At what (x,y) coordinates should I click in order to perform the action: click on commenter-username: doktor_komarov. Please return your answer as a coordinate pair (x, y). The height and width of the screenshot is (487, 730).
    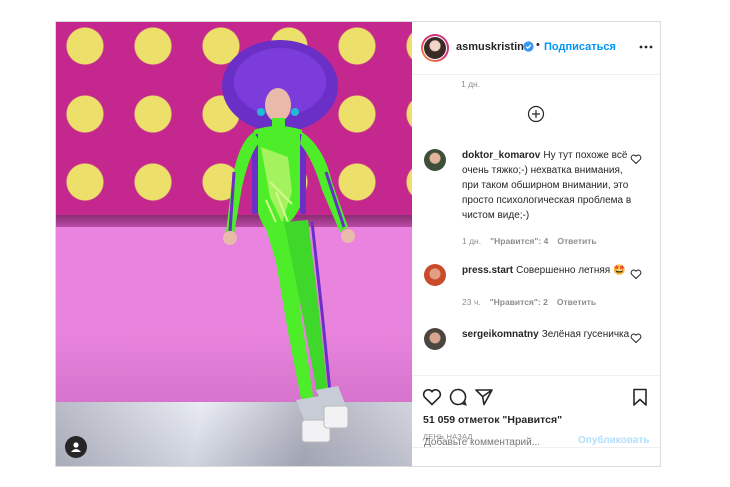
    Looking at the image, I should click on (501, 155).